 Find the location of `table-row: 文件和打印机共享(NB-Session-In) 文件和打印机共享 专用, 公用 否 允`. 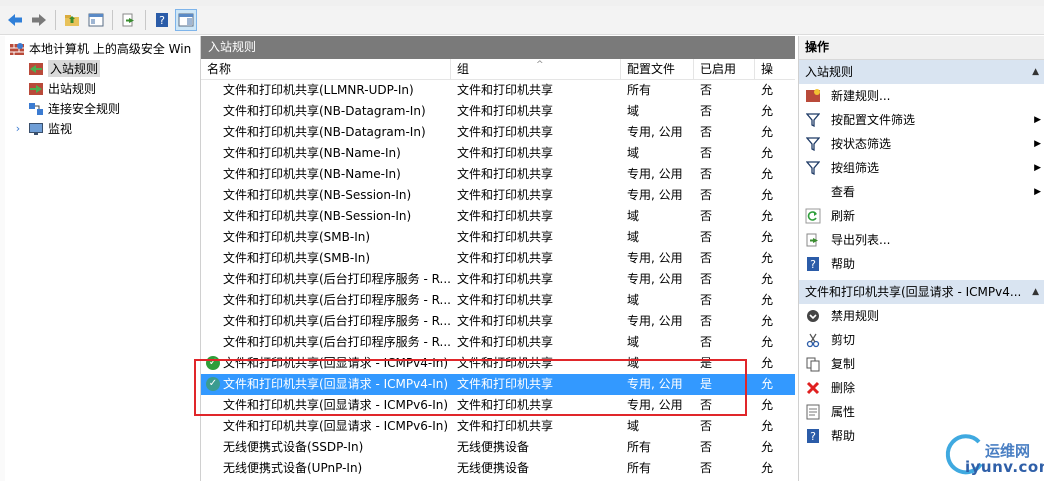

table-row: 文件和打印机共享(NB-Session-In) 文件和打印机共享 专用, 公用 否 允 is located at coordinates (498, 195).